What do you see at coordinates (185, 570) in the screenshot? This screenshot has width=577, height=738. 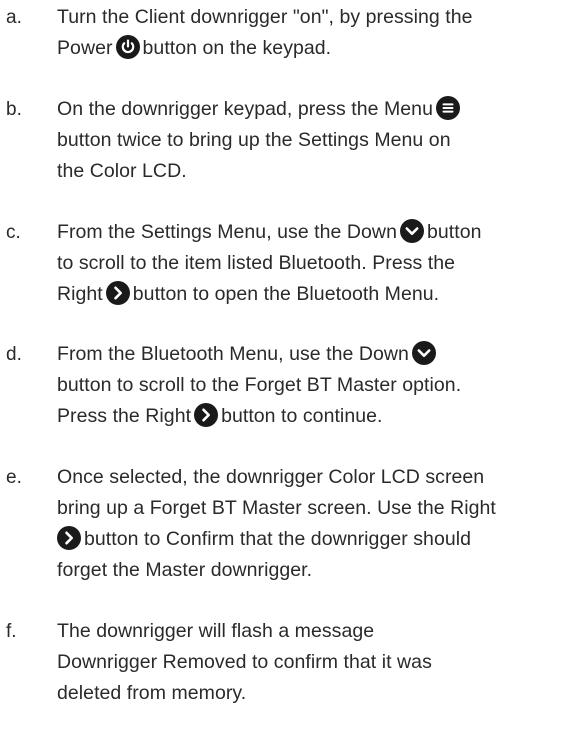 I see `step-text-line: forget the Master downrigger.` at bounding box center [185, 570].